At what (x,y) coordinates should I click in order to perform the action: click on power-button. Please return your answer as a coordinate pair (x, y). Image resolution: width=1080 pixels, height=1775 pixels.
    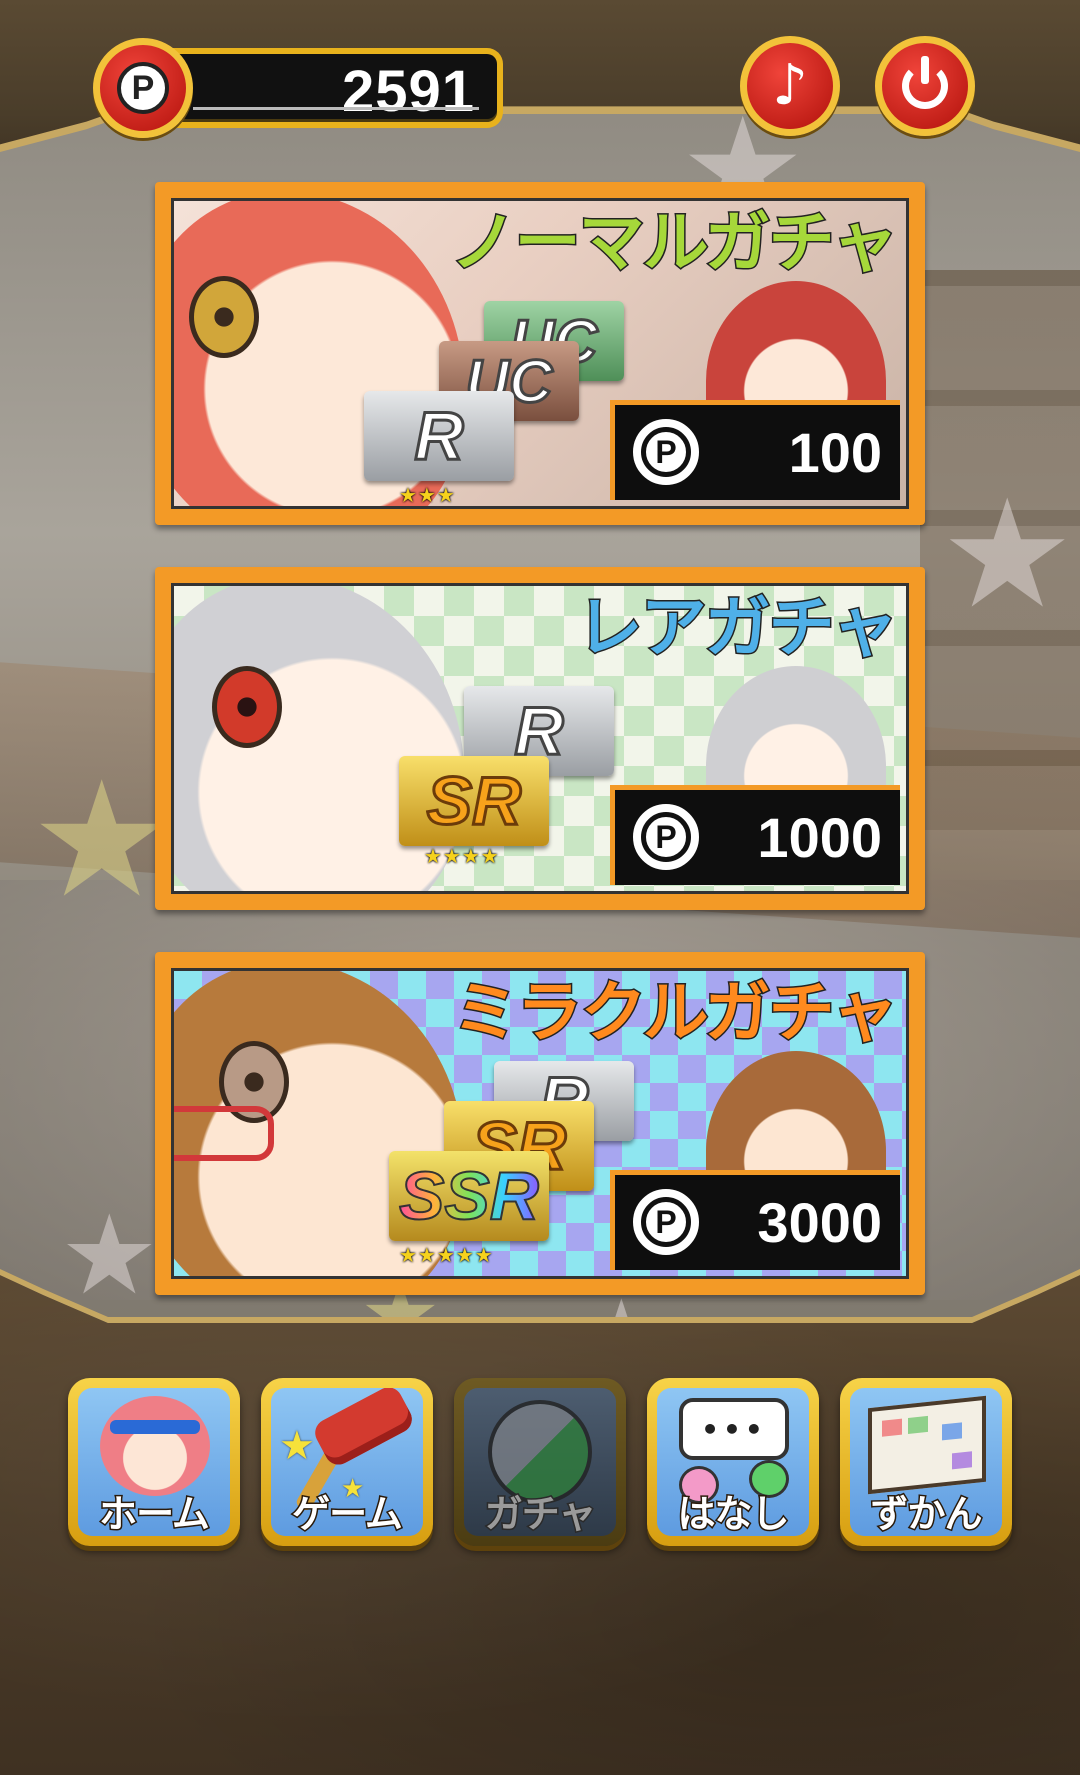
    Looking at the image, I should click on (925, 86).